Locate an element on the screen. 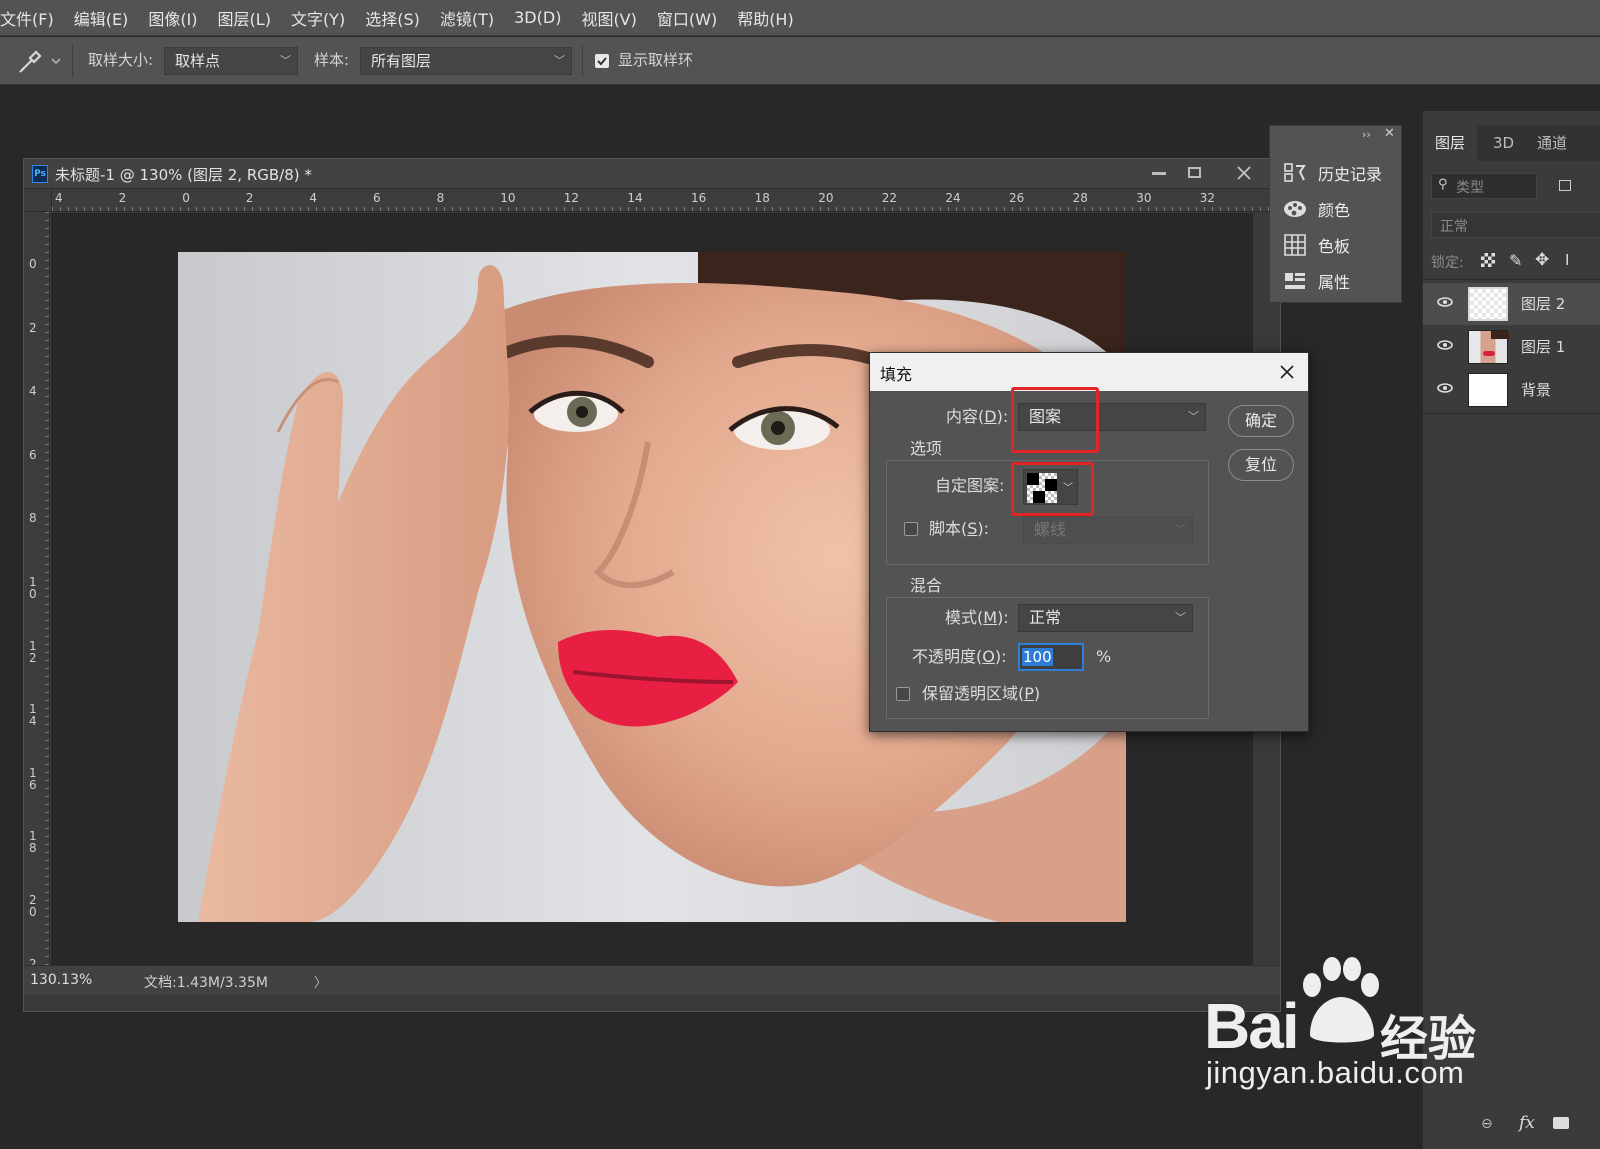 The width and height of the screenshot is (1600, 1149). document-info: 文档:1.43M/3.35M is located at coordinates (206, 983).